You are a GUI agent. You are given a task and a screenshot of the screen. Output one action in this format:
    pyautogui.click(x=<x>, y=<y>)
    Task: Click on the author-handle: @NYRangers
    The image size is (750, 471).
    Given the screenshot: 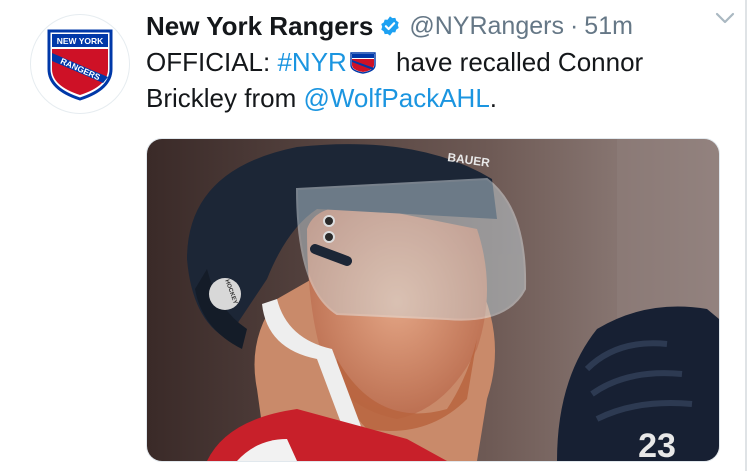 What is the action you would take?
    pyautogui.click(x=486, y=26)
    